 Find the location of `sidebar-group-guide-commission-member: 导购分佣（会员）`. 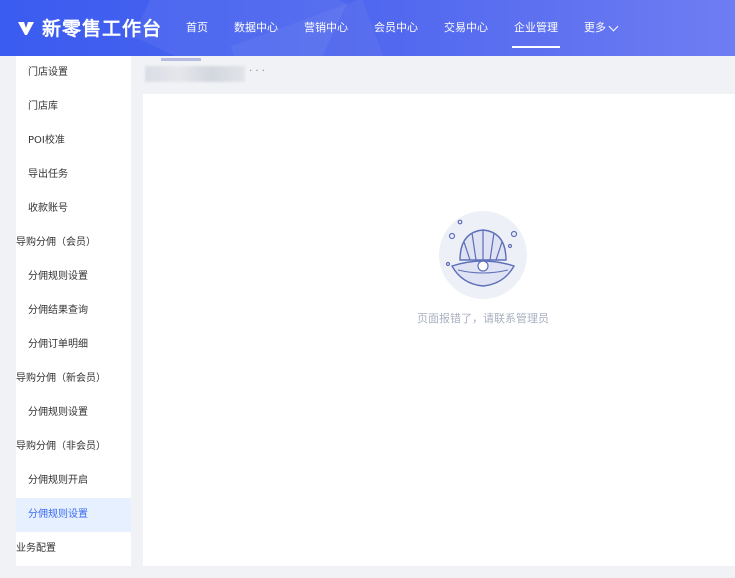

sidebar-group-guide-commission-member: 导购分佣（会员） is located at coordinates (73, 243).